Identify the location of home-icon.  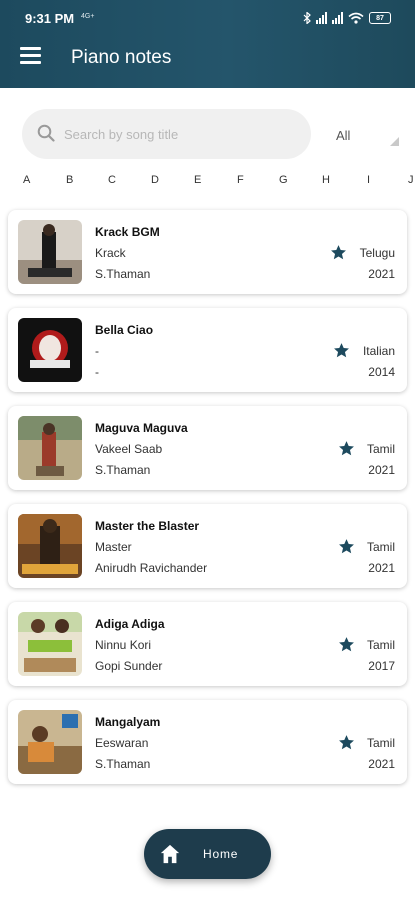
(170, 854).